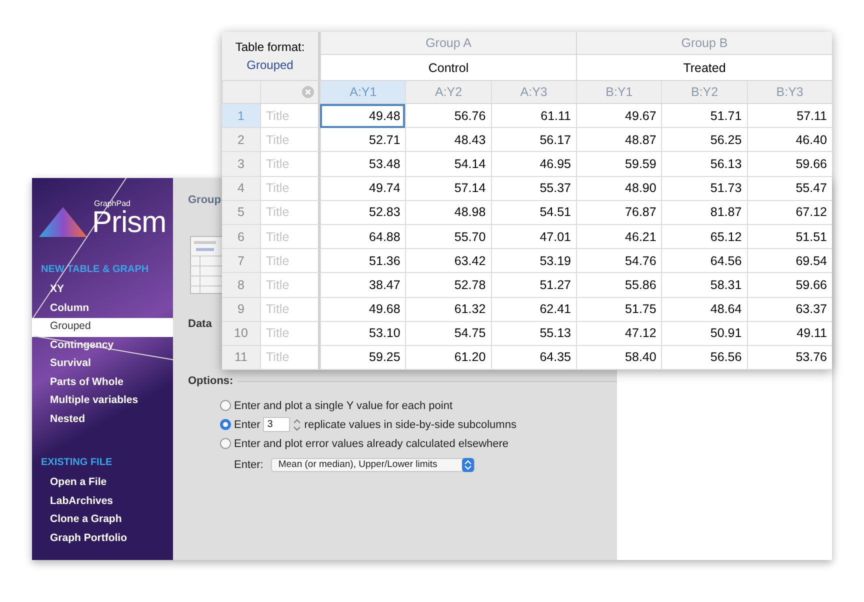 The image size is (864, 602). What do you see at coordinates (704, 212) in the screenshot?
I see `table-cell: 81.87` at bounding box center [704, 212].